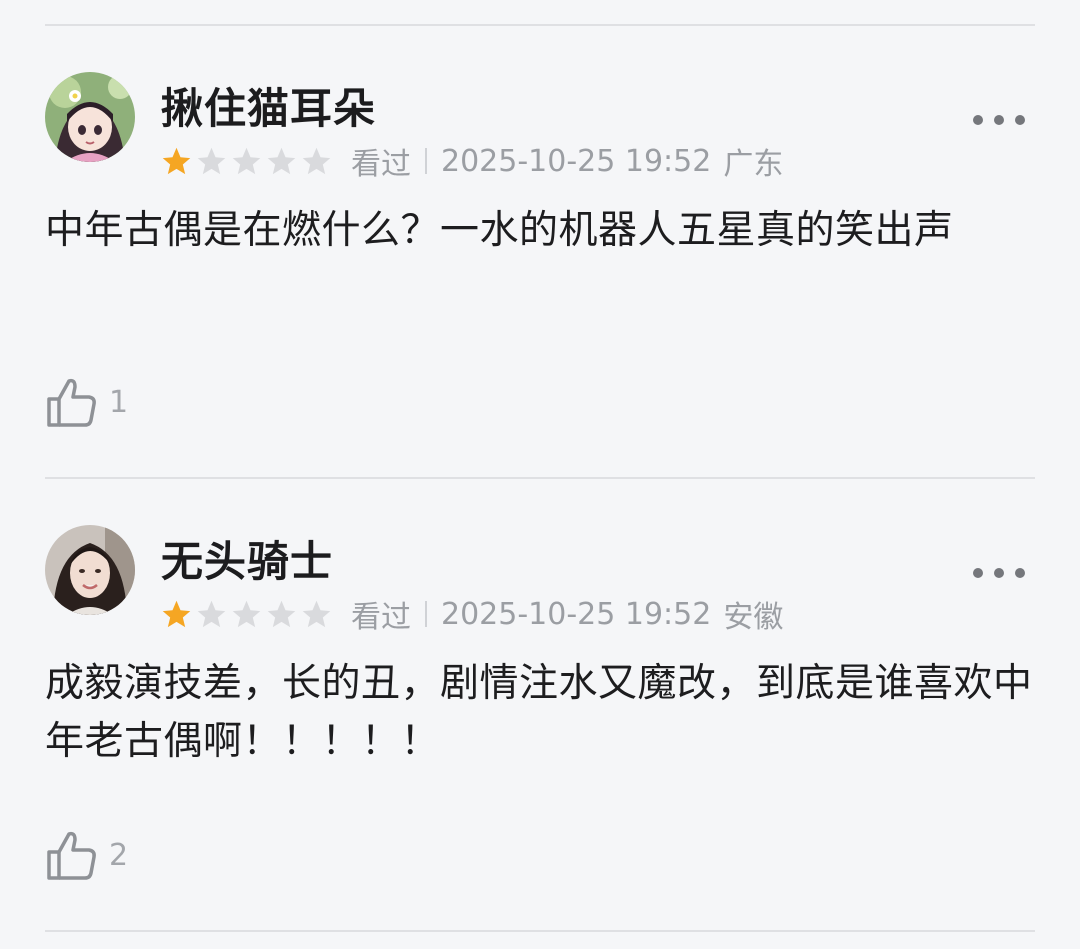 The image size is (1080, 949). I want to click on review-comment: 中年古偶是在燃什么？一水的机器人五星真的笑出声, so click(499, 230).